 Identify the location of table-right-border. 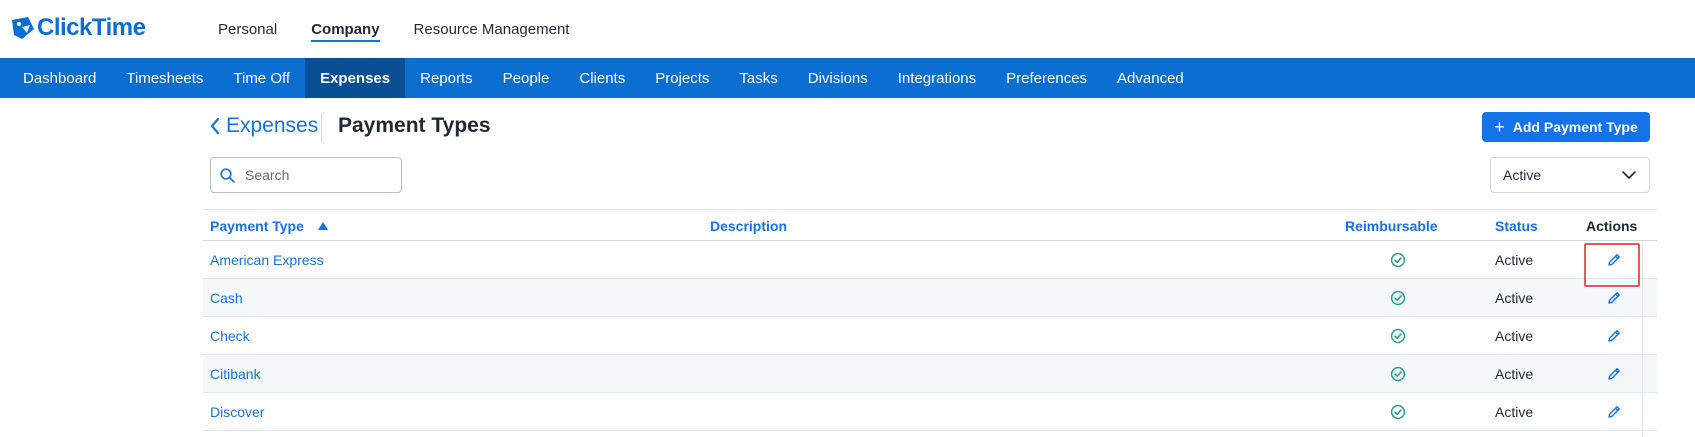
(1642, 339).